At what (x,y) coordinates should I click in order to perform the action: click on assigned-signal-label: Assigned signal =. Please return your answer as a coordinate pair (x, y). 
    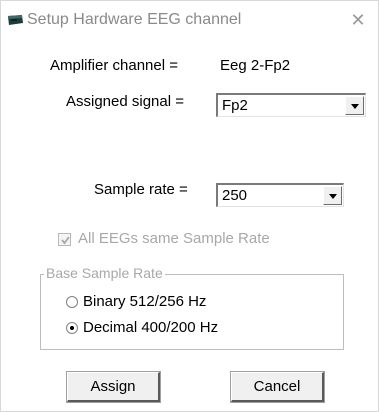
    Looking at the image, I should click on (125, 101).